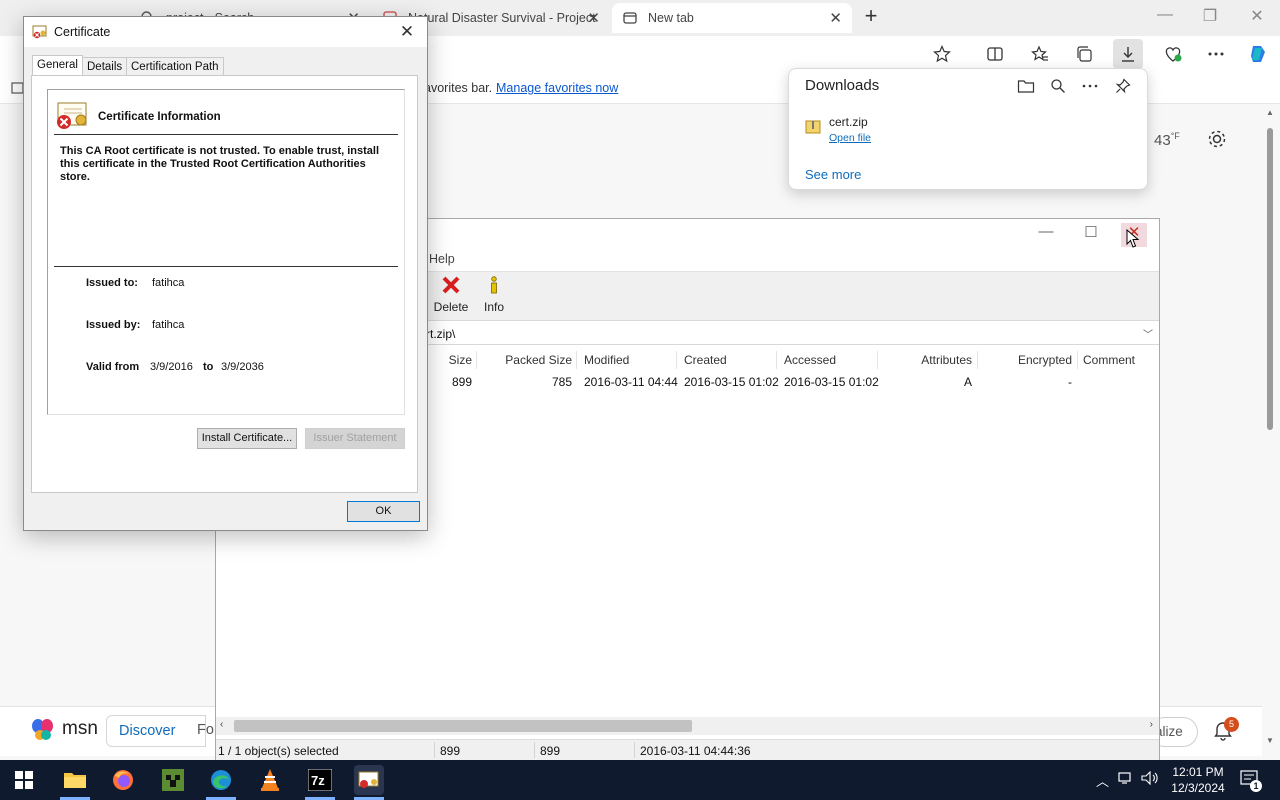  I want to click on download-icon, so click(1128, 54).